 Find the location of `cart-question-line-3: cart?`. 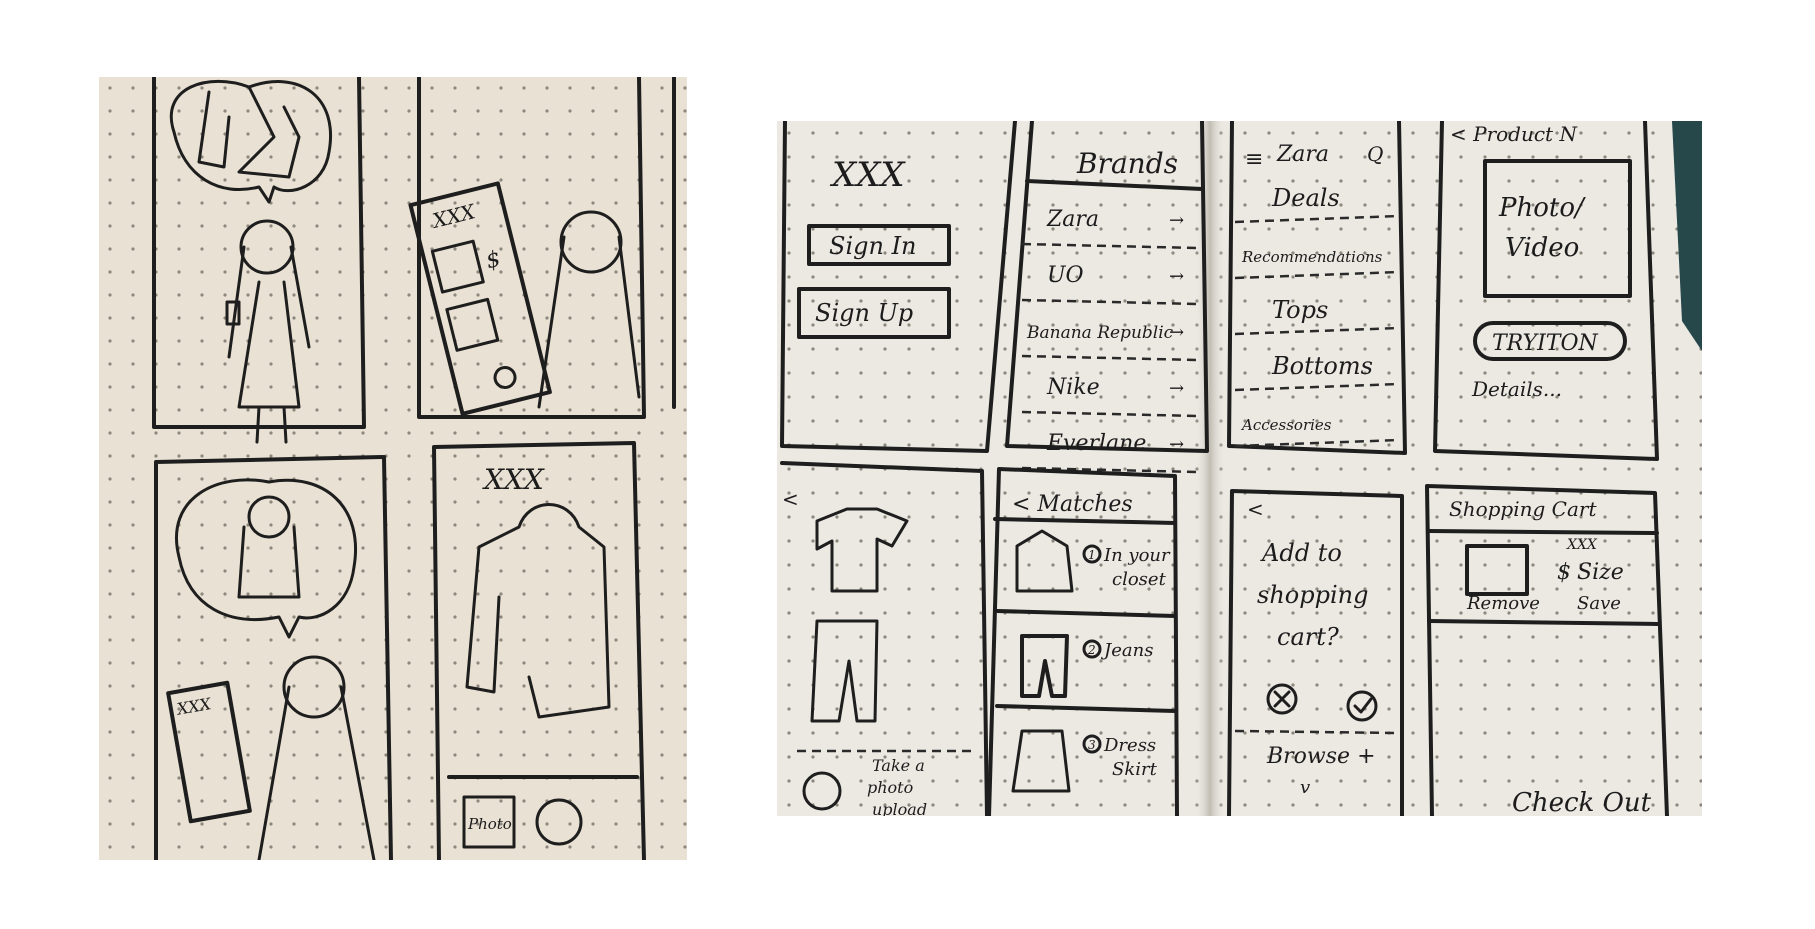

cart-question-line-3: cart? is located at coordinates (1308, 637).